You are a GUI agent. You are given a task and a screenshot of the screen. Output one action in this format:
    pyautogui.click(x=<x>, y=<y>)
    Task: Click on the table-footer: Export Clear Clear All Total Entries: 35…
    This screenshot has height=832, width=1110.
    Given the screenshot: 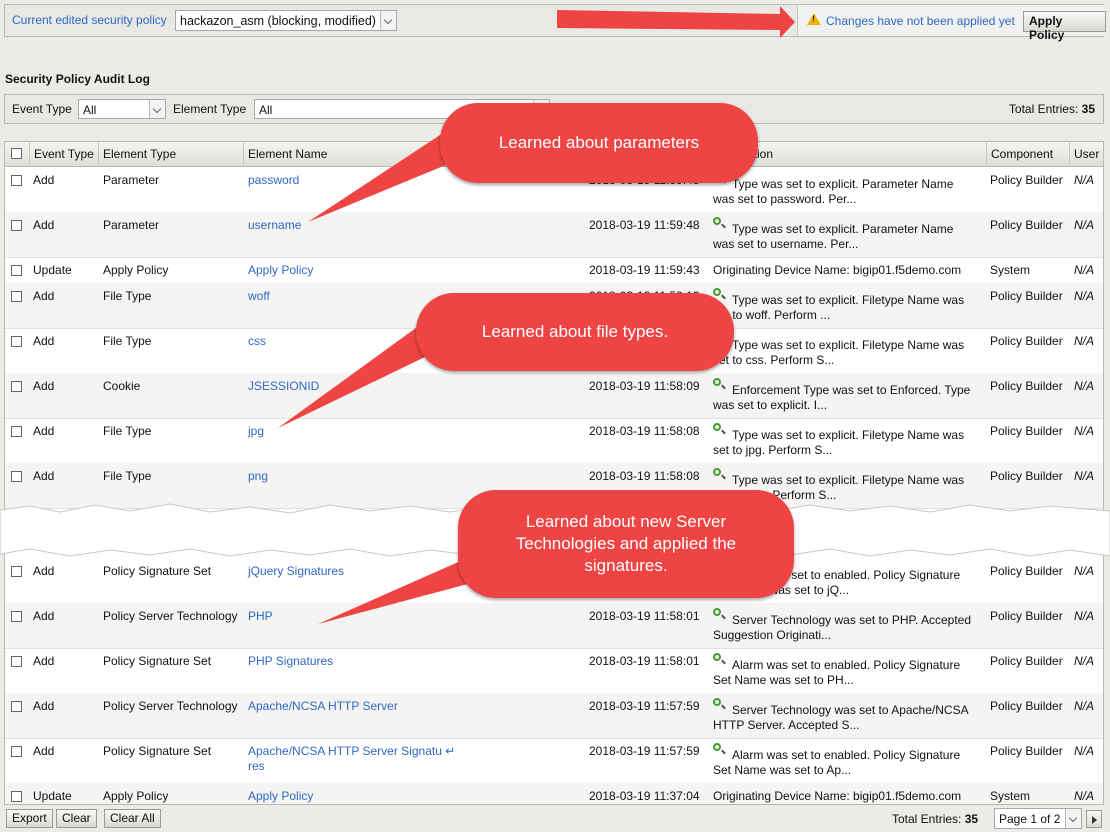 What is the action you would take?
    pyautogui.click(x=554, y=818)
    